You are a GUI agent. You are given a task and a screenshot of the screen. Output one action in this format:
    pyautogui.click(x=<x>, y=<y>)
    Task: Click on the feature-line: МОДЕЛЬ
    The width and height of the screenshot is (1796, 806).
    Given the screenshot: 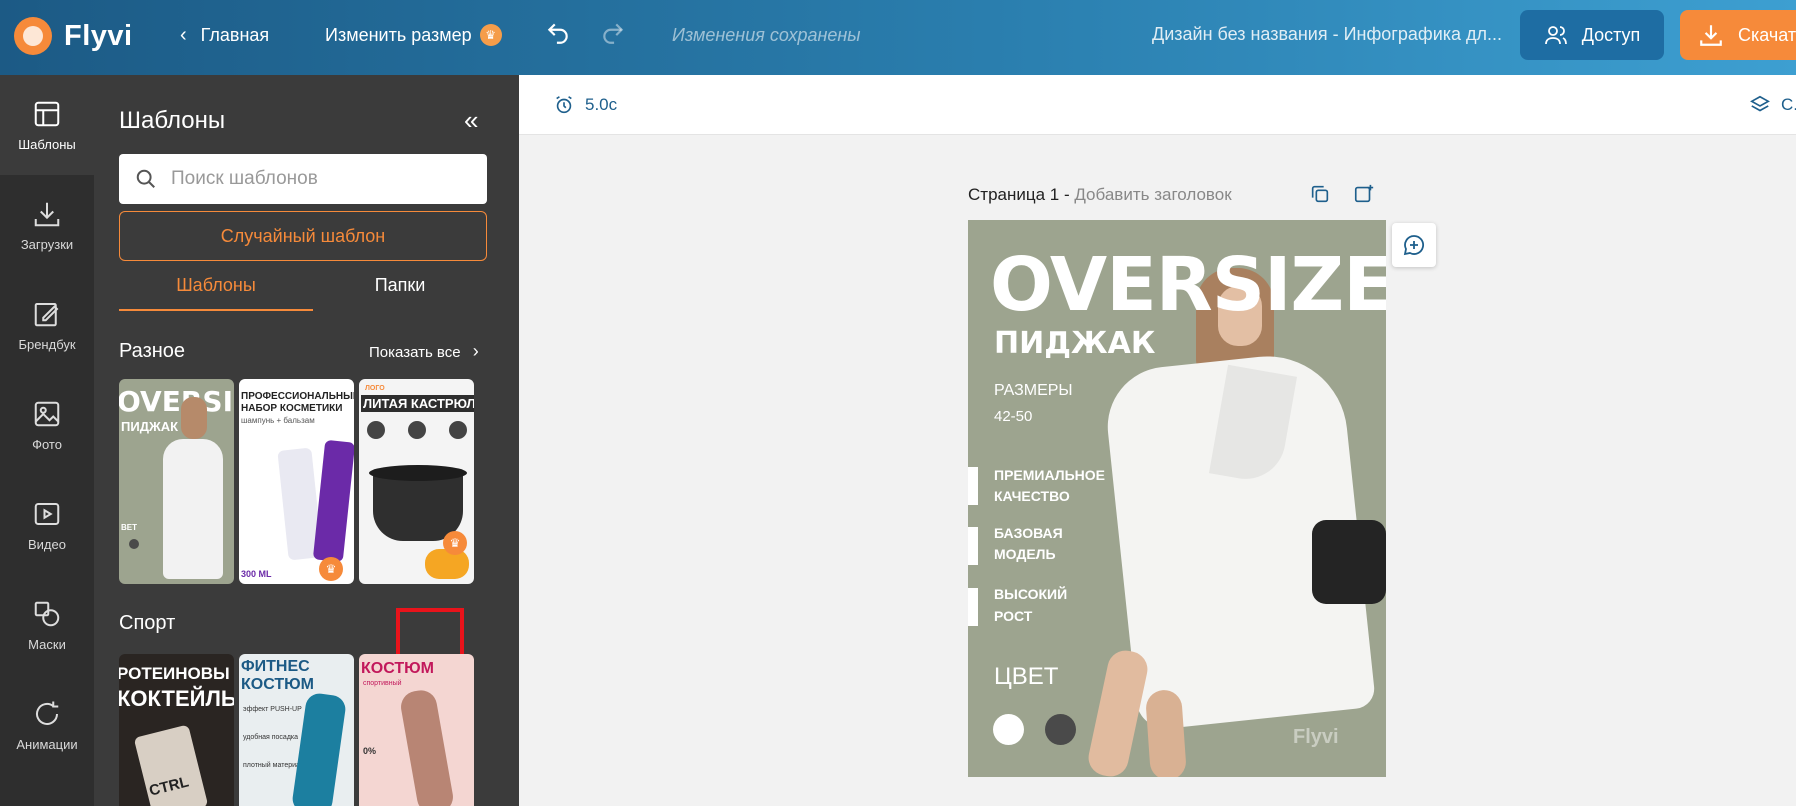 What is the action you would take?
    pyautogui.click(x=1025, y=554)
    